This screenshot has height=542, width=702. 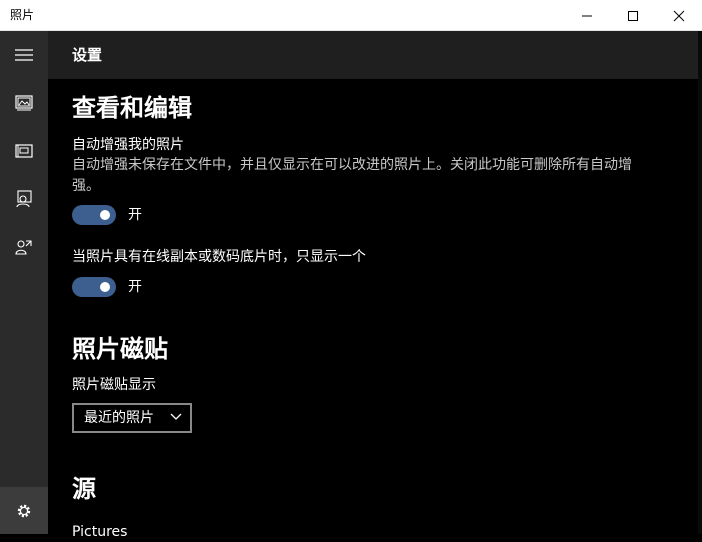 What do you see at coordinates (375, 55) in the screenshot?
I see `page-header: 设置` at bounding box center [375, 55].